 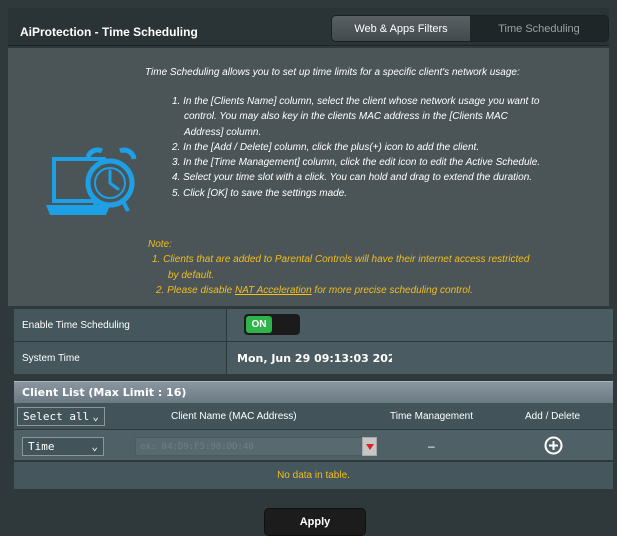 What do you see at coordinates (315, 522) in the screenshot?
I see `apply-button: Apply` at bounding box center [315, 522].